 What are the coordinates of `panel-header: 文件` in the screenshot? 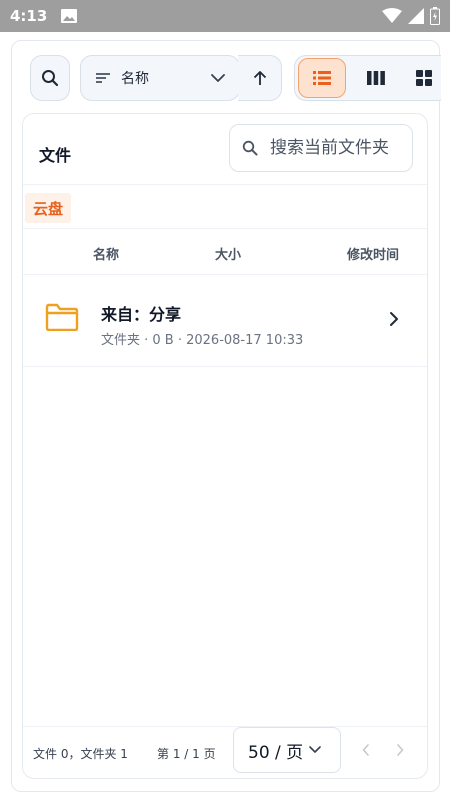 It's located at (225, 149).